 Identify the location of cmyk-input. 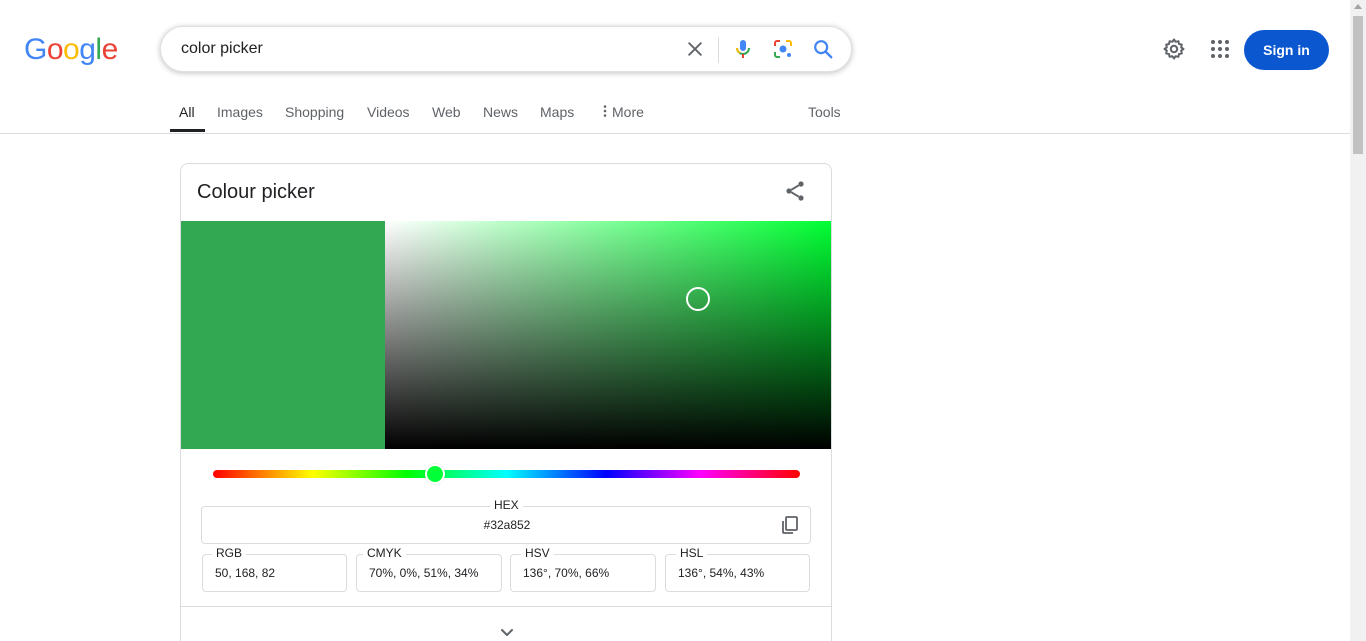
(434, 573).